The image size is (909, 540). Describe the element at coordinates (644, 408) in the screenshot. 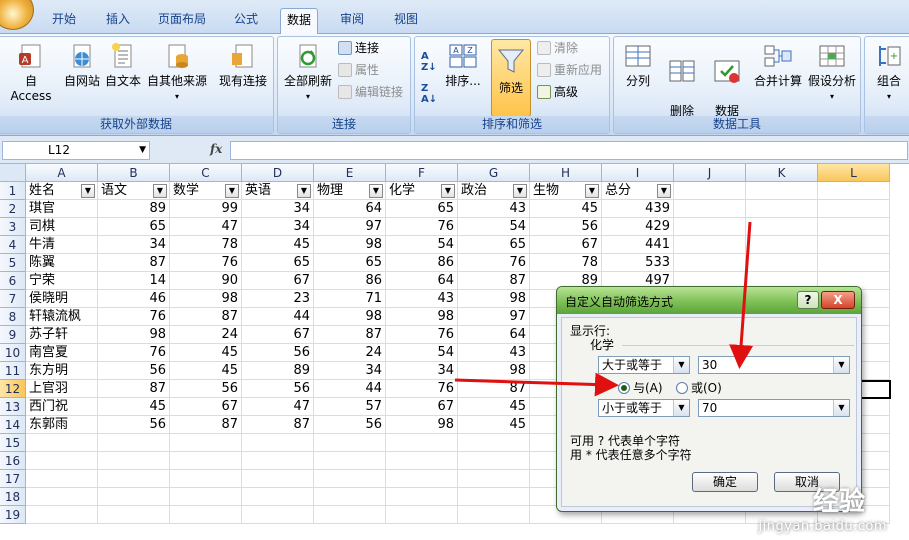

I see `operator2-select: 小于或等于 ▼` at that location.